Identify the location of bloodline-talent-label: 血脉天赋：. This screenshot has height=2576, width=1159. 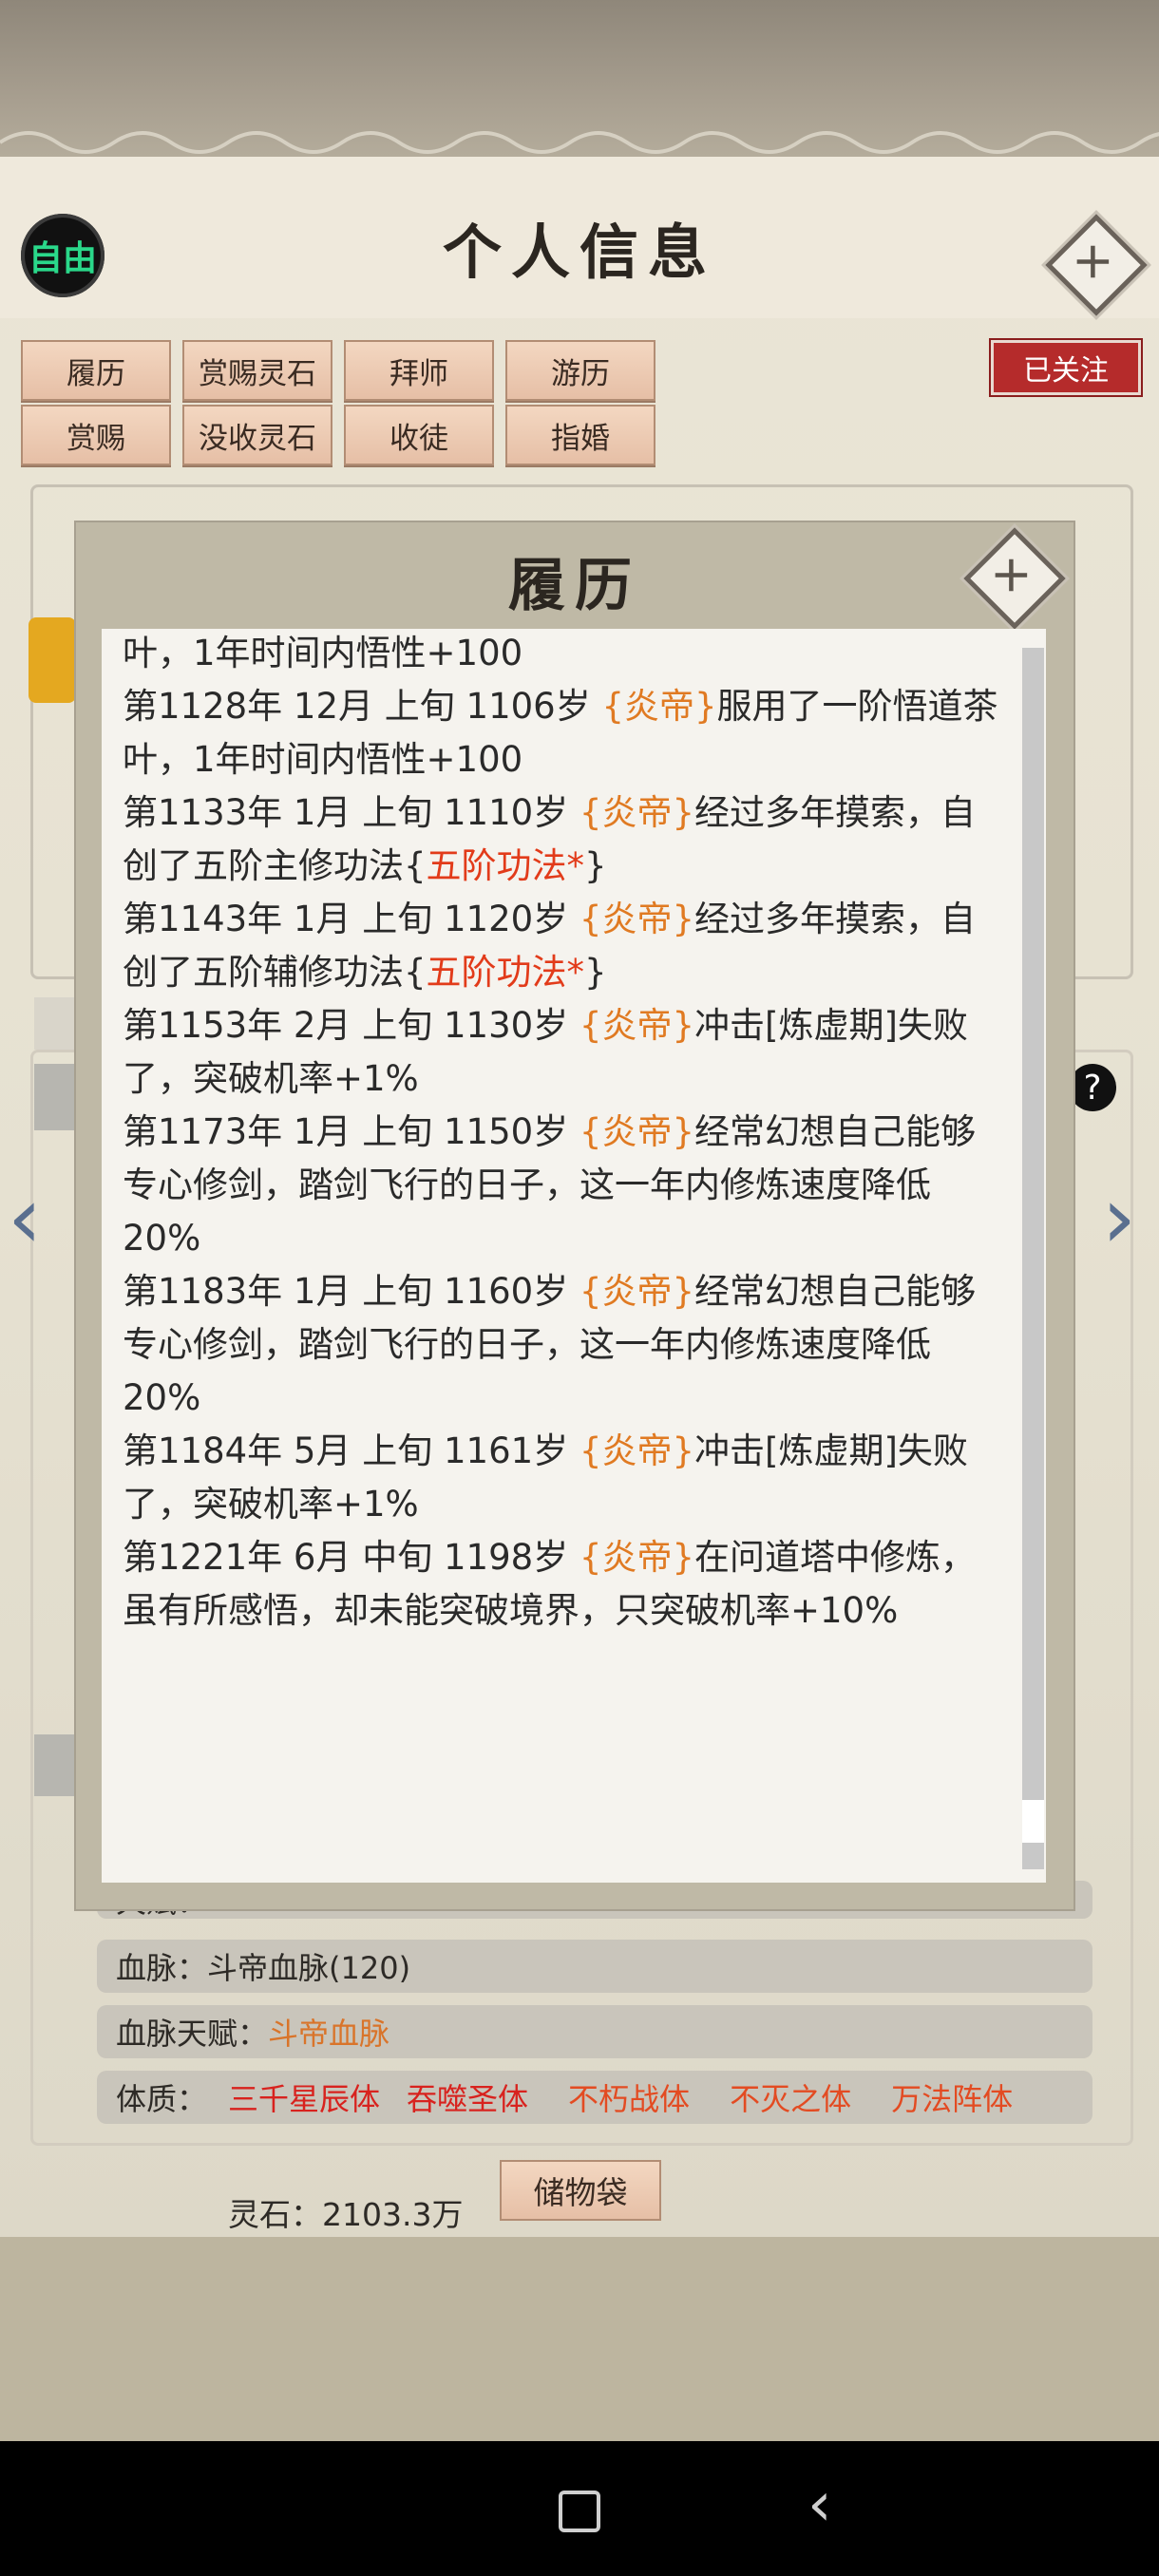
(192, 2034).